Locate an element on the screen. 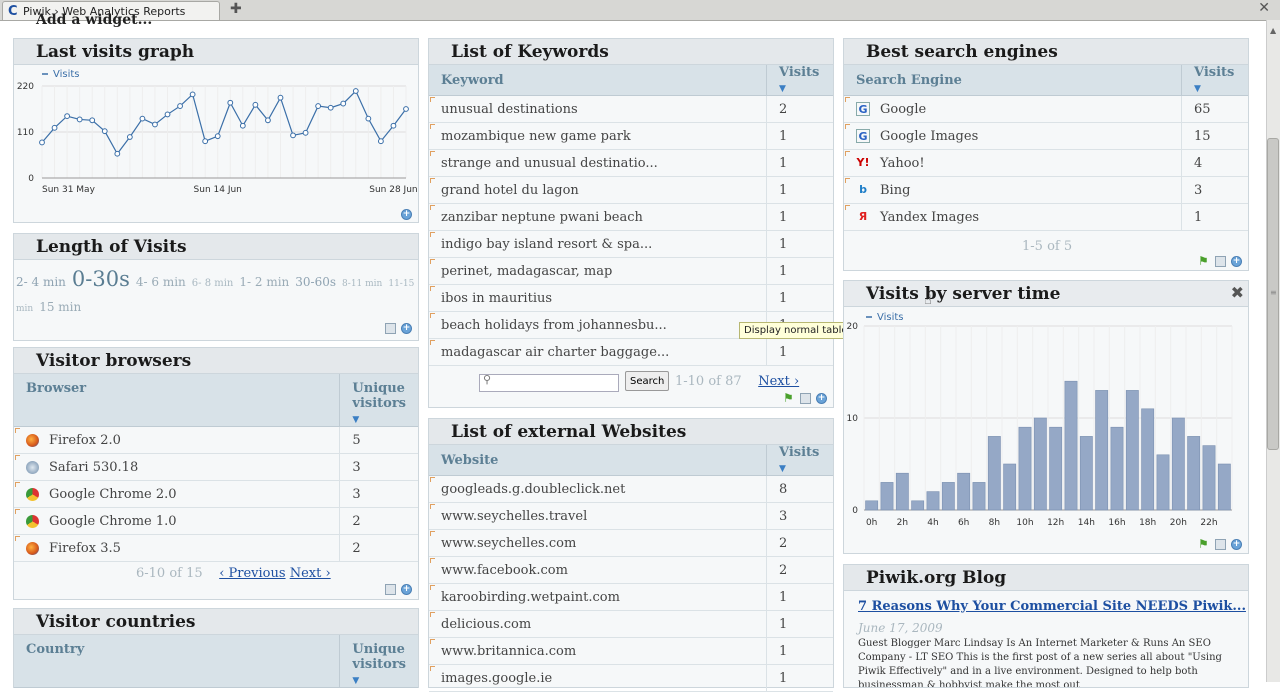 The image size is (1280, 692). column-header-keyword: Keyword is located at coordinates (598, 80).